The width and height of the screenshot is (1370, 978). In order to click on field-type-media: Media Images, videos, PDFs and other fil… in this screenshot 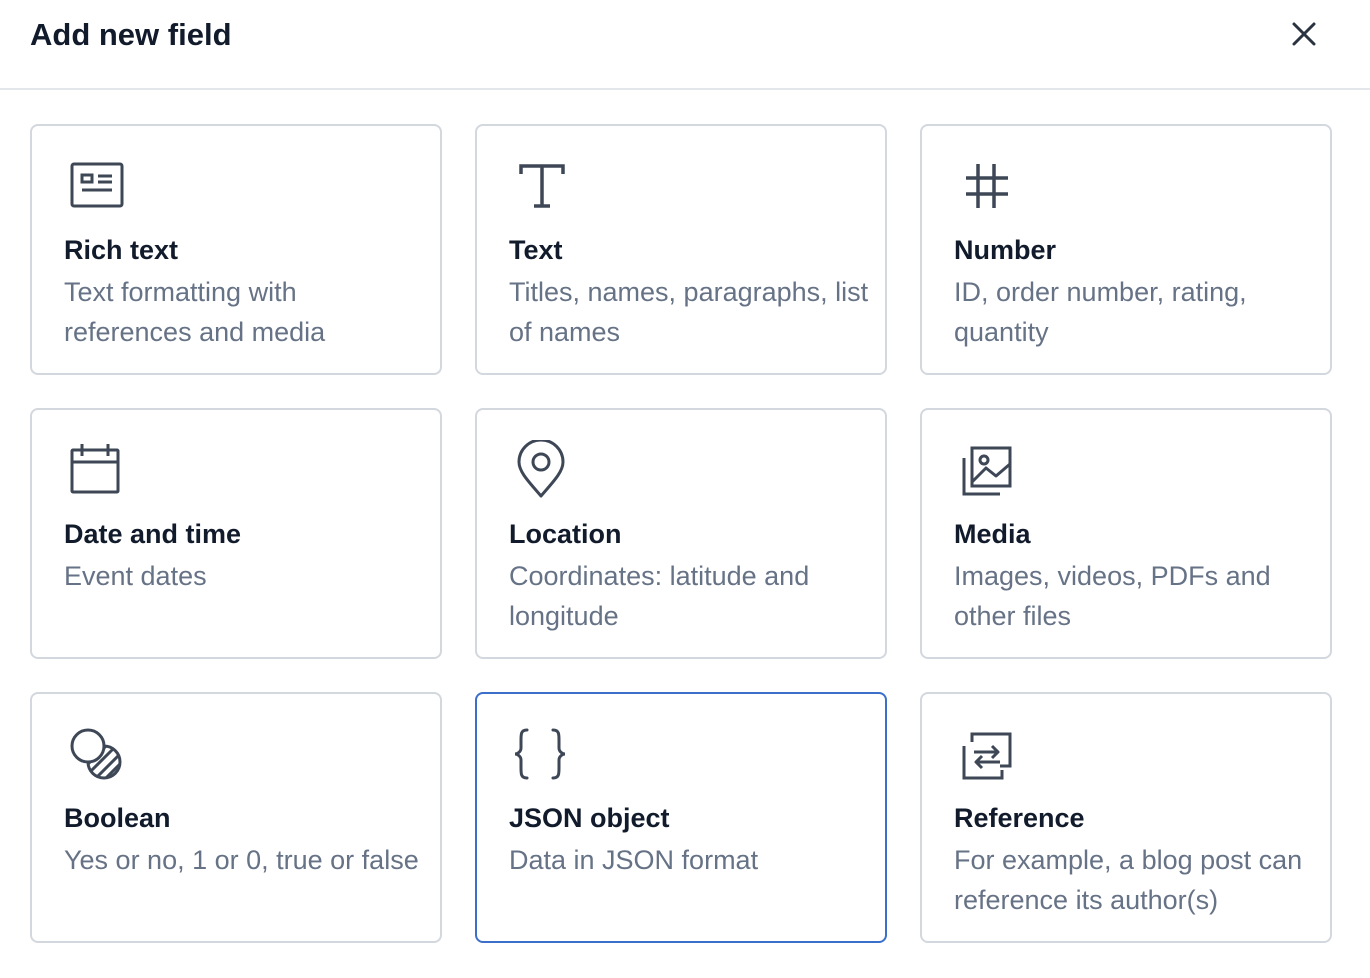, I will do `click(1126, 533)`.